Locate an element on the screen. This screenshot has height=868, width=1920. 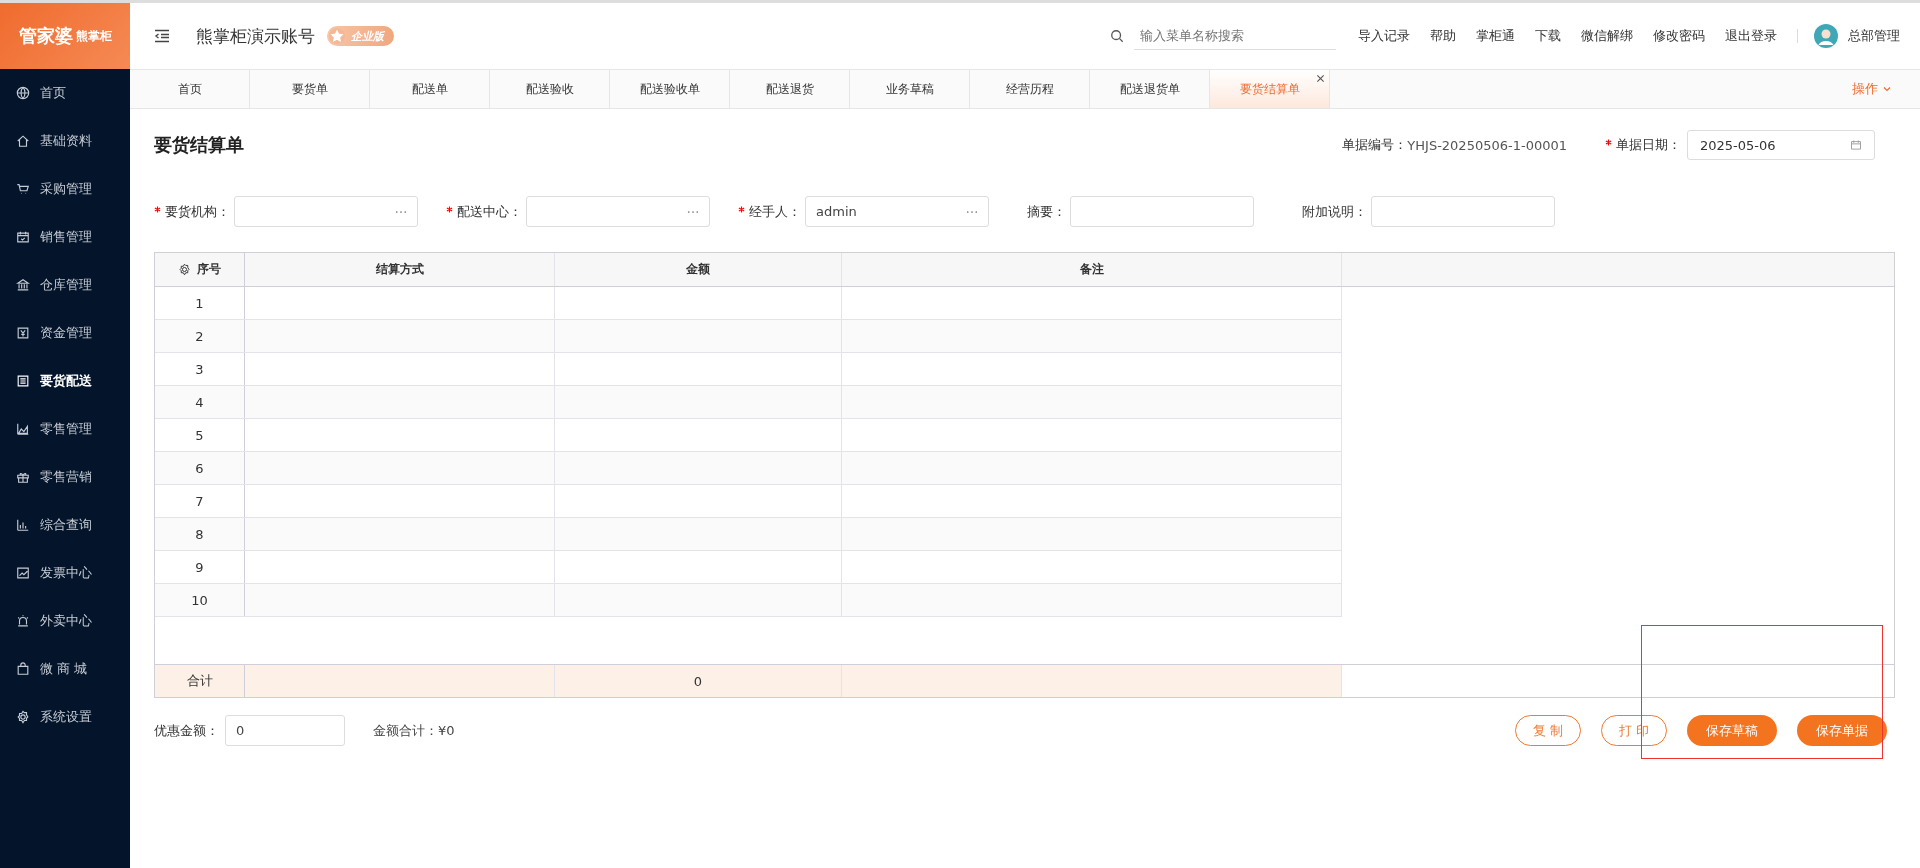
header-link: 修改密码 is located at coordinates (1679, 36).